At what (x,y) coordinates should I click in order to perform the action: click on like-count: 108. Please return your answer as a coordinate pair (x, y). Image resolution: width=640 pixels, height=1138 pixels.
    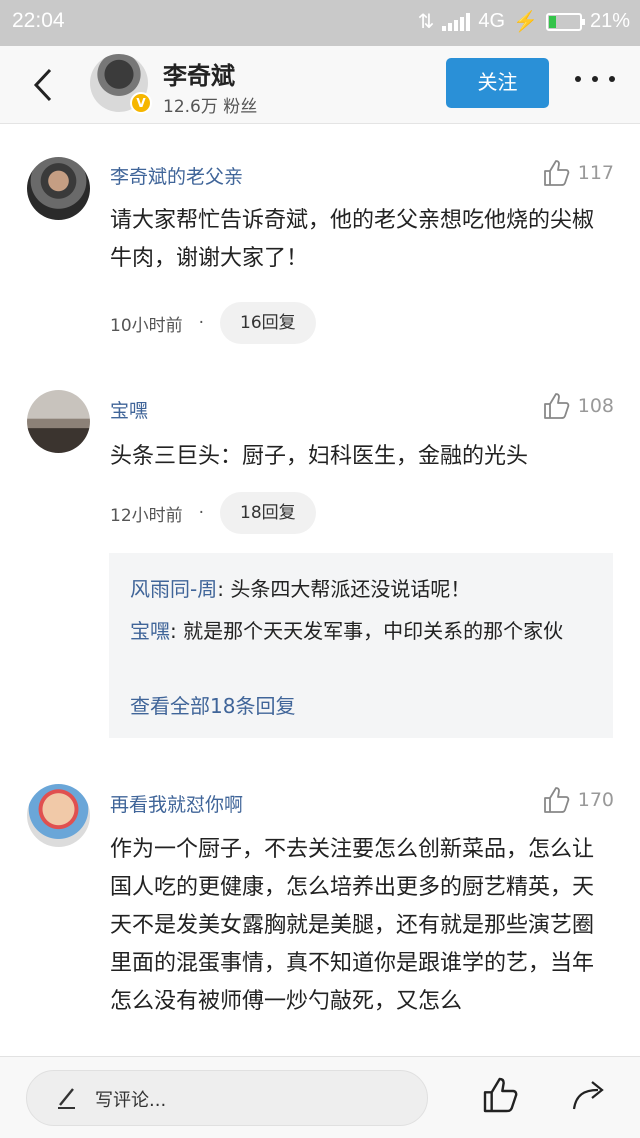
    Looking at the image, I should click on (595, 406).